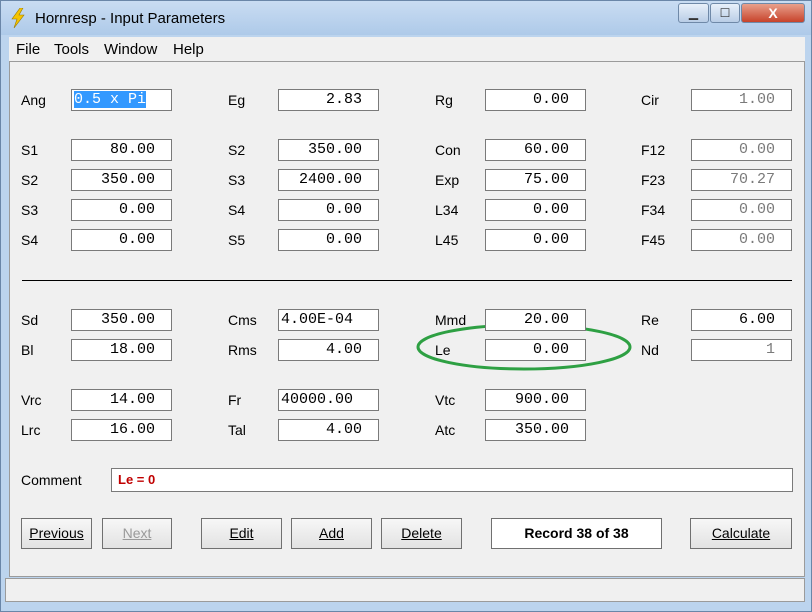 The image size is (812, 612). Describe the element at coordinates (535, 320) in the screenshot. I see `param-field-mmd: 20.00` at that location.